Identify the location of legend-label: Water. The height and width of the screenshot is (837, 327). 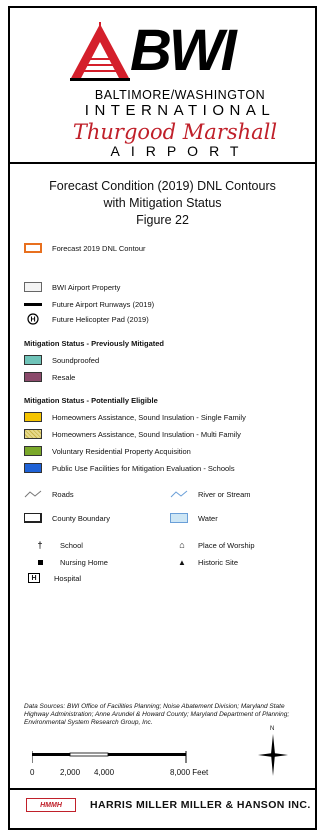
(208, 518).